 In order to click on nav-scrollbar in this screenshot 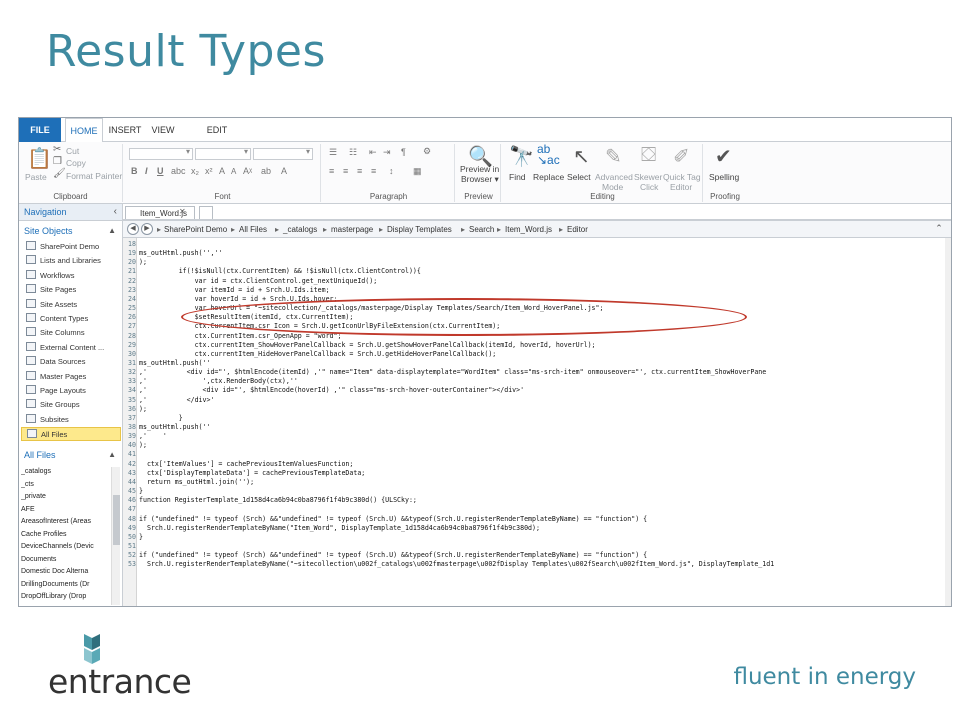, I will do `click(115, 536)`.